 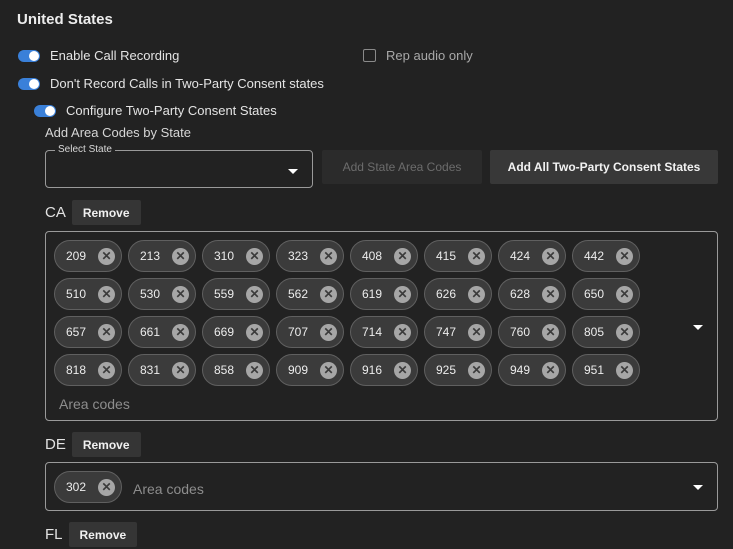 What do you see at coordinates (446, 370) in the screenshot?
I see `area-code-chip-label: 925` at bounding box center [446, 370].